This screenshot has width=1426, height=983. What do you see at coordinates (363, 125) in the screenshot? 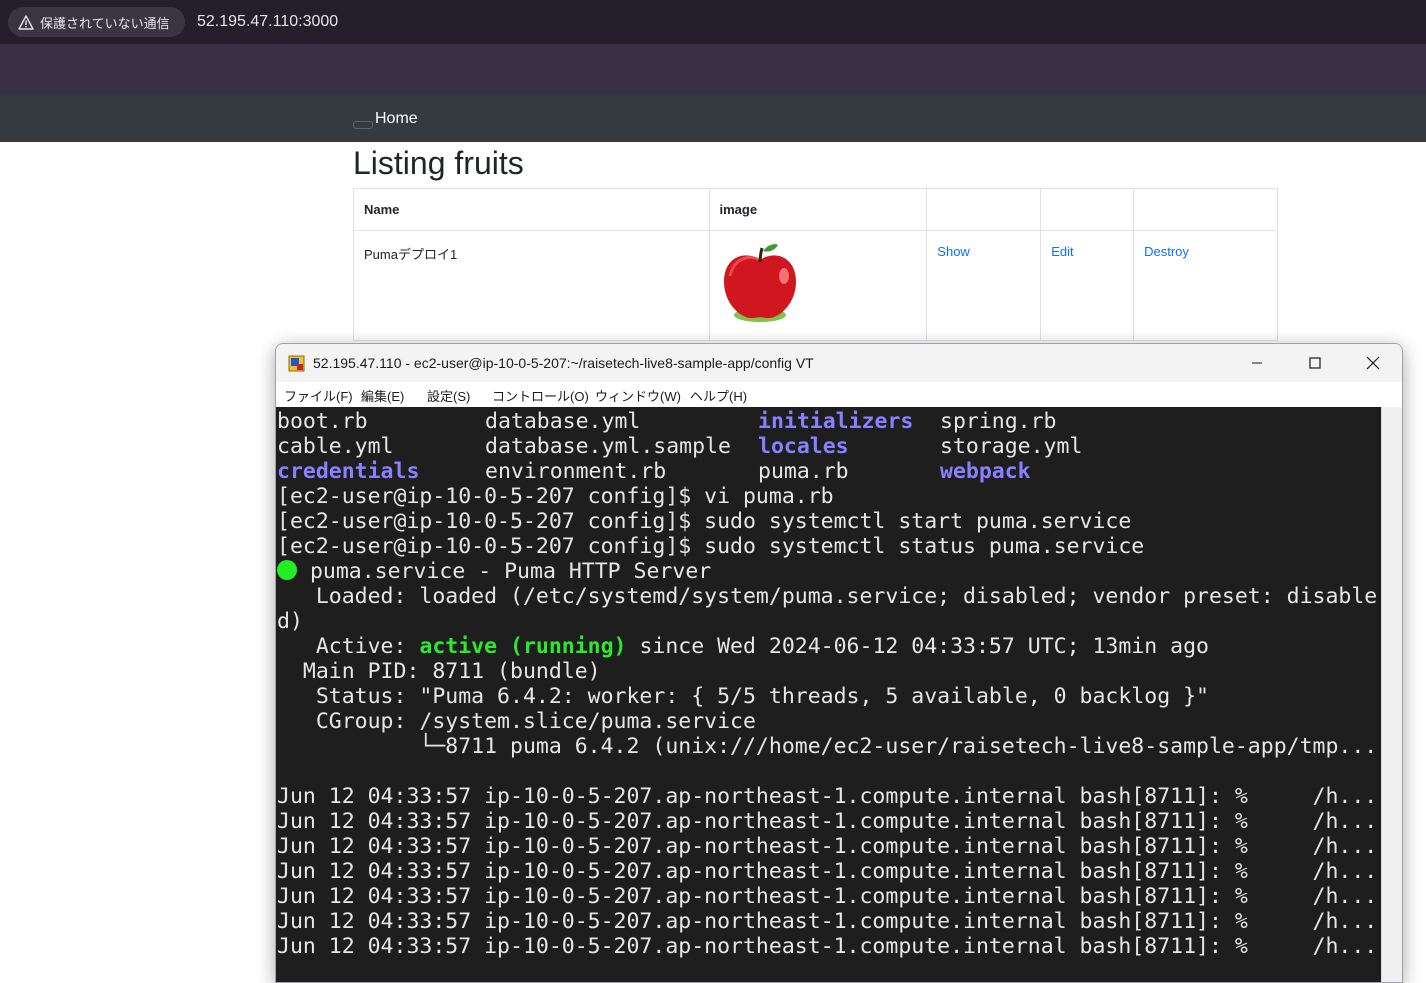
I see `navbar-toggler` at bounding box center [363, 125].